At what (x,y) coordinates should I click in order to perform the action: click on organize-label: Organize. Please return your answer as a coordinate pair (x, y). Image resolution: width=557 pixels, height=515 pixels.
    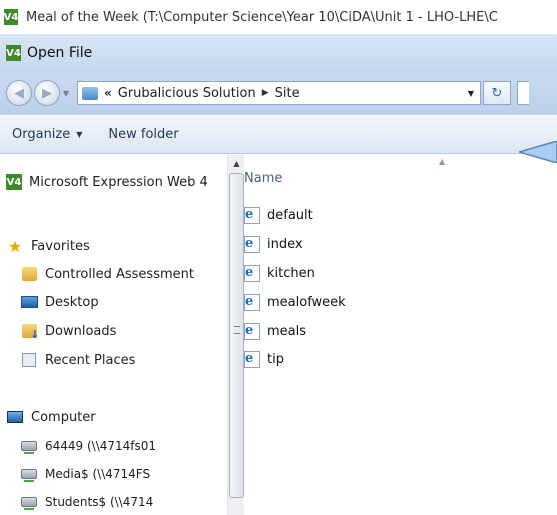
    Looking at the image, I should click on (41, 134).